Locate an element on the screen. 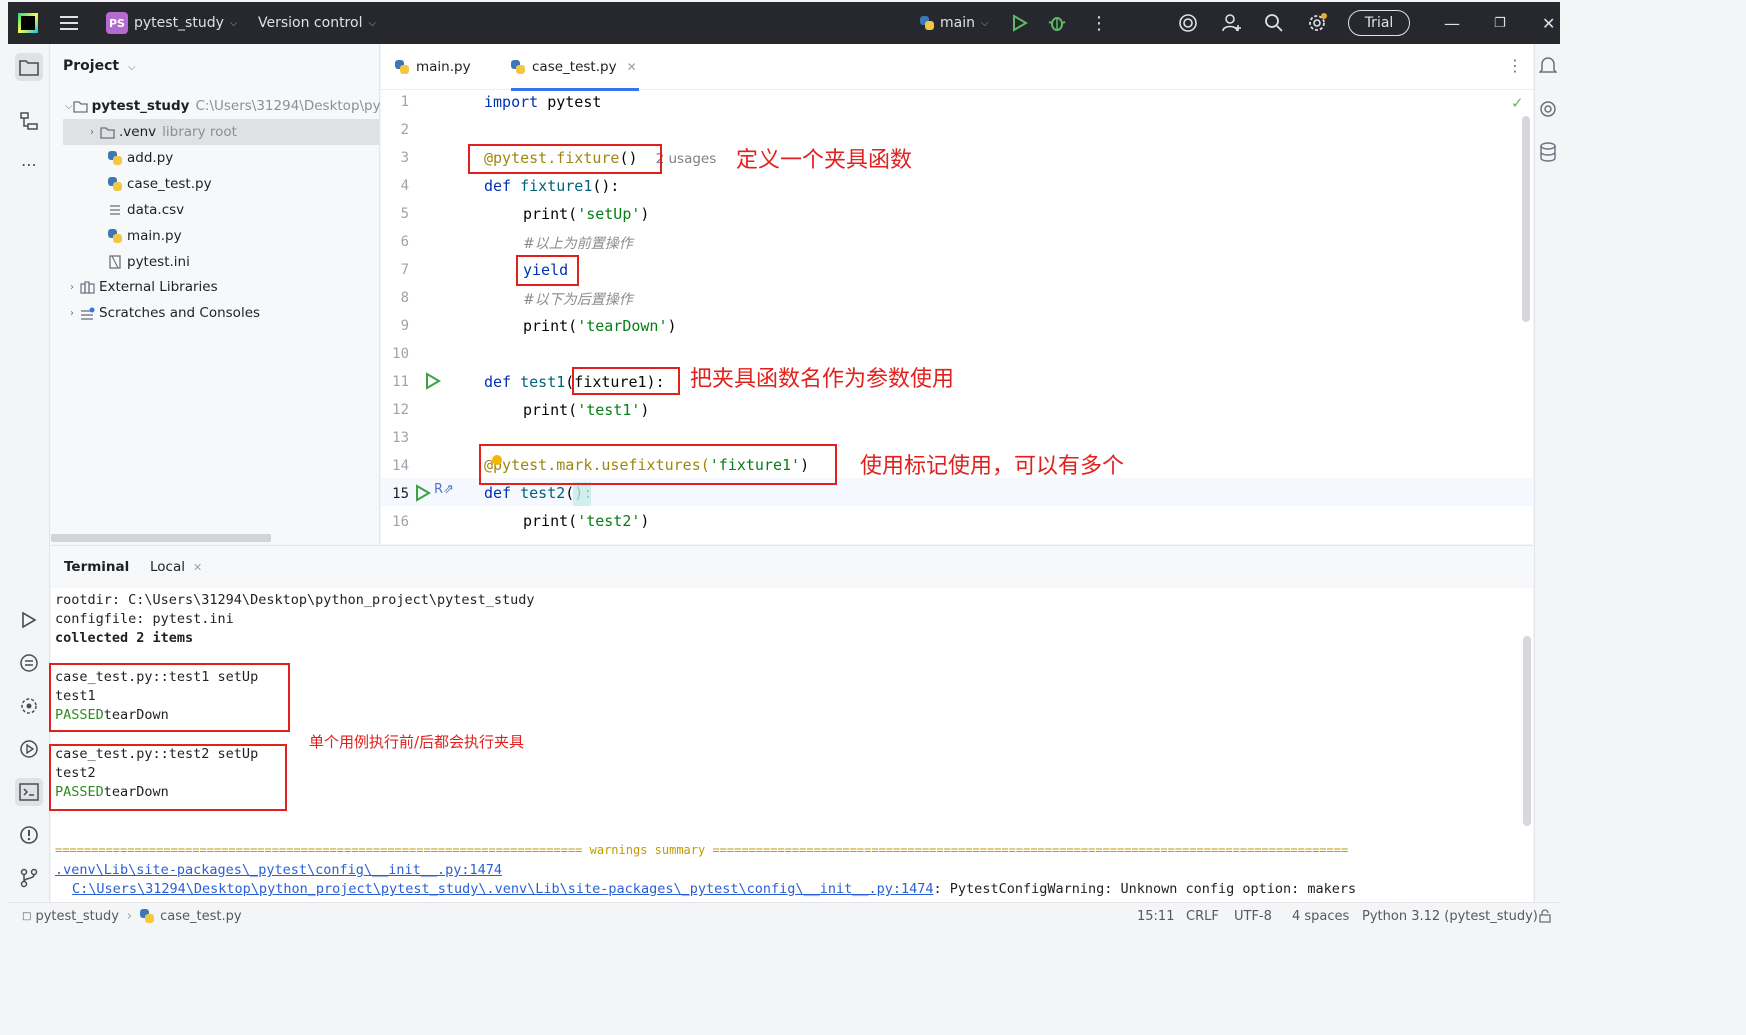 This screenshot has height=1035, width=1746. tree-item-add-py: add.py is located at coordinates (215, 158).